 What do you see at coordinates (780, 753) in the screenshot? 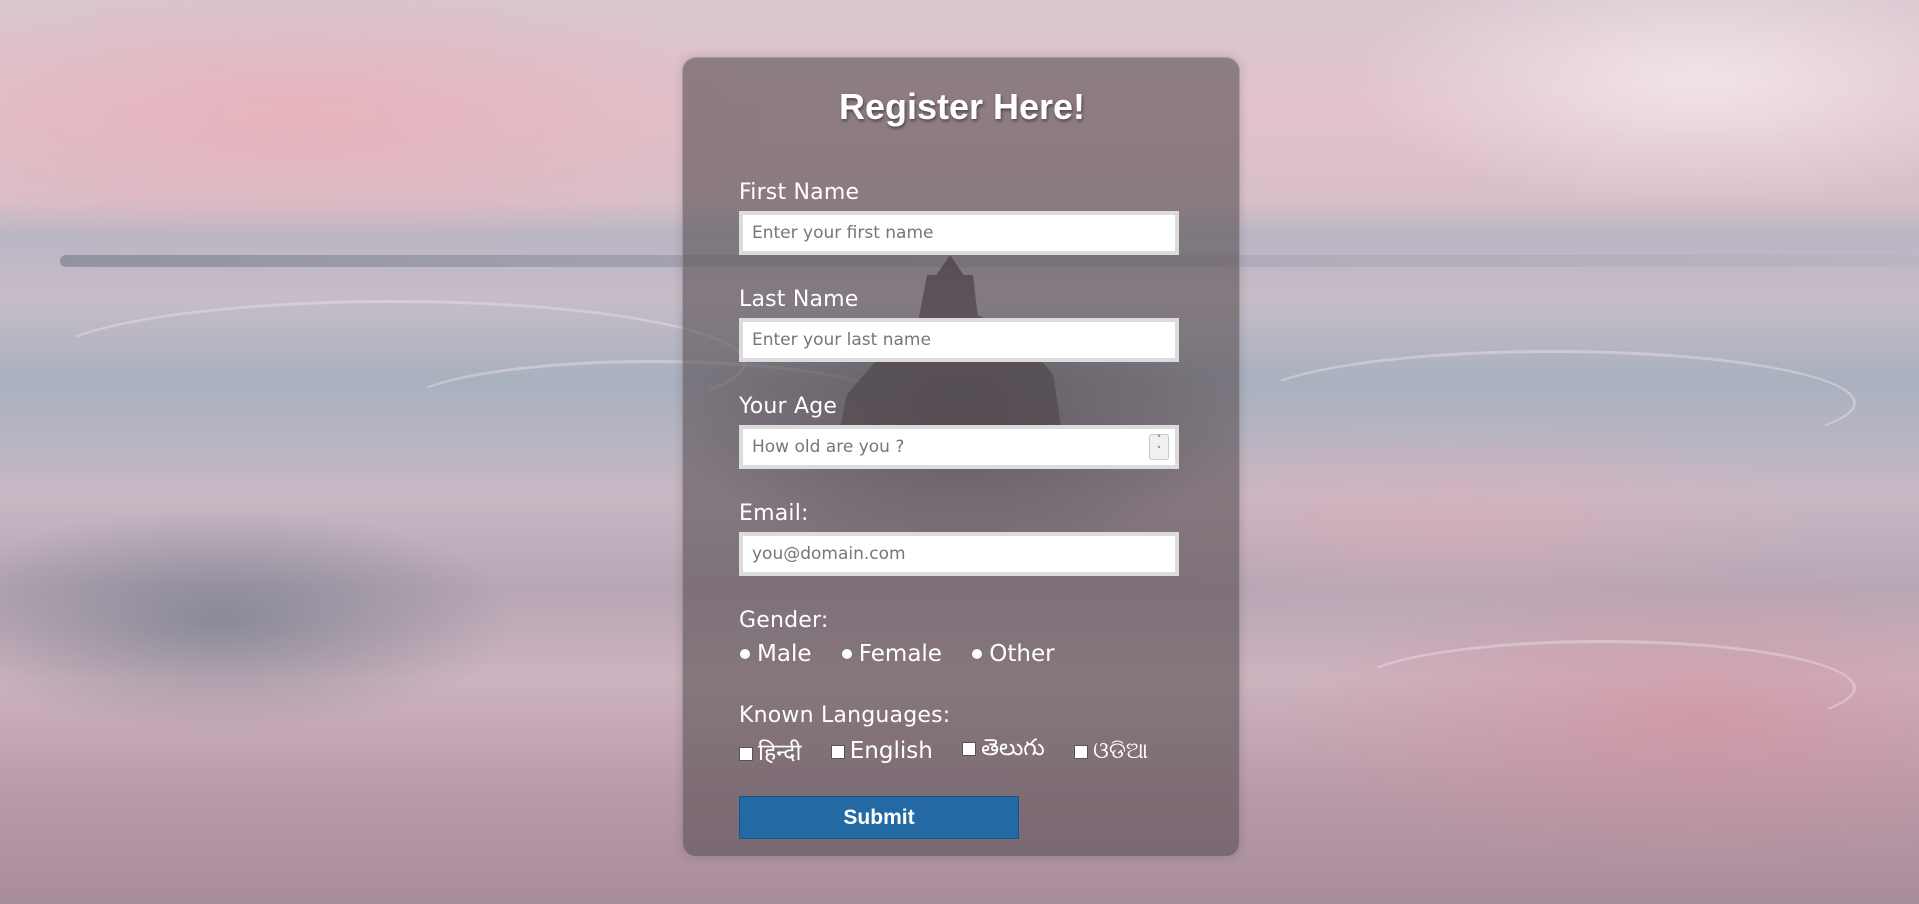
I see `language-option-label: हिन्दी` at bounding box center [780, 753].